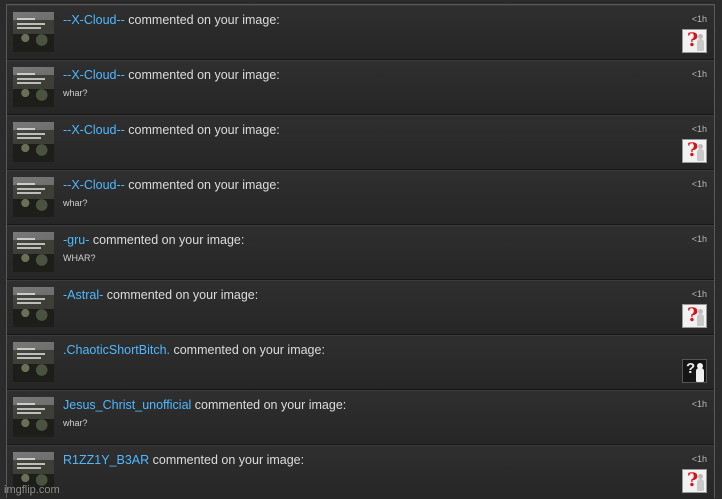 This screenshot has height=499, width=722. Describe the element at coordinates (106, 460) in the screenshot. I see `username-link: R1ZZ1Y_B3AR` at that location.